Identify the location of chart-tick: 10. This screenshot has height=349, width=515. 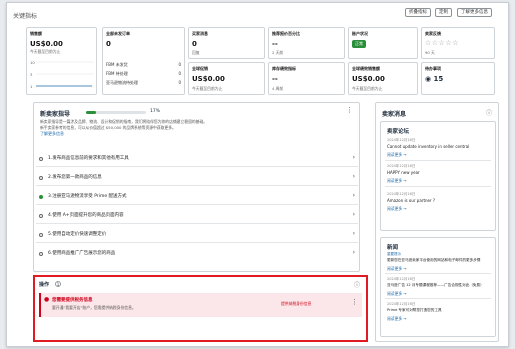
(32, 62).